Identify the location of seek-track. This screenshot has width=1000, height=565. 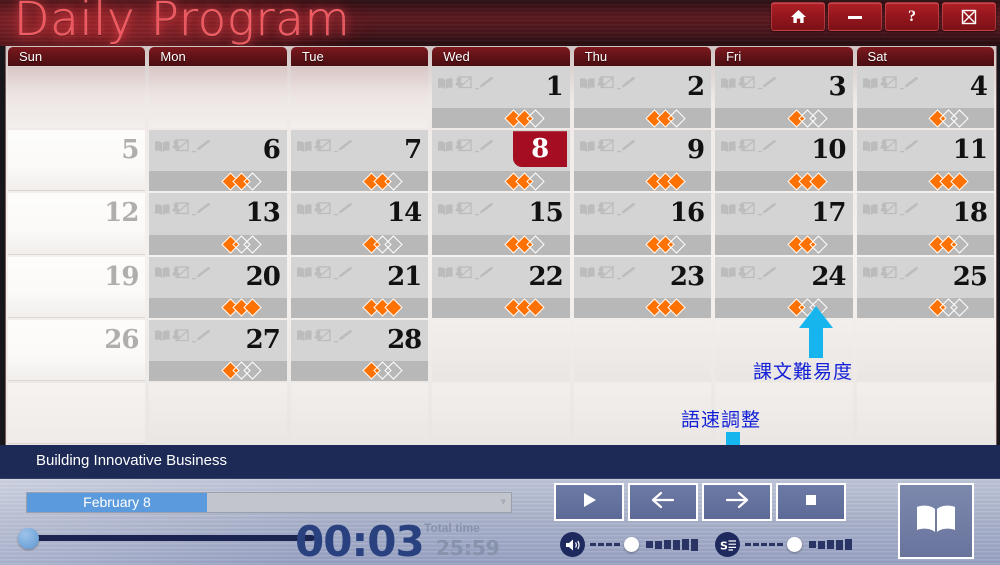
(170, 538).